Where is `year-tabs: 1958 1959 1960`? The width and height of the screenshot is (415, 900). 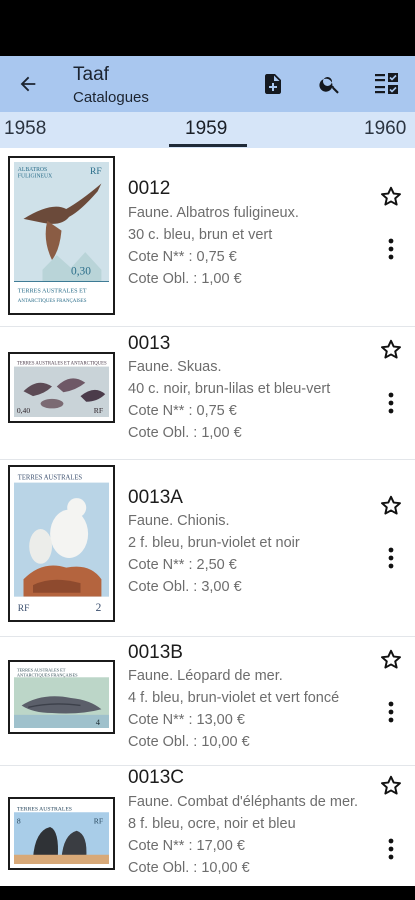
year-tabs: 1958 1959 1960 is located at coordinates (207, 130).